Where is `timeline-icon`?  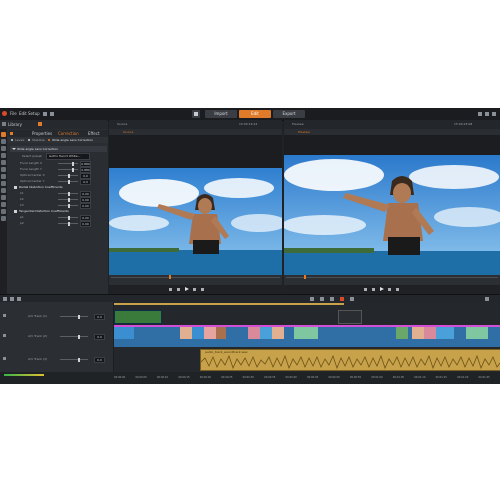
timeline-icon is located at coordinates (5, 299).